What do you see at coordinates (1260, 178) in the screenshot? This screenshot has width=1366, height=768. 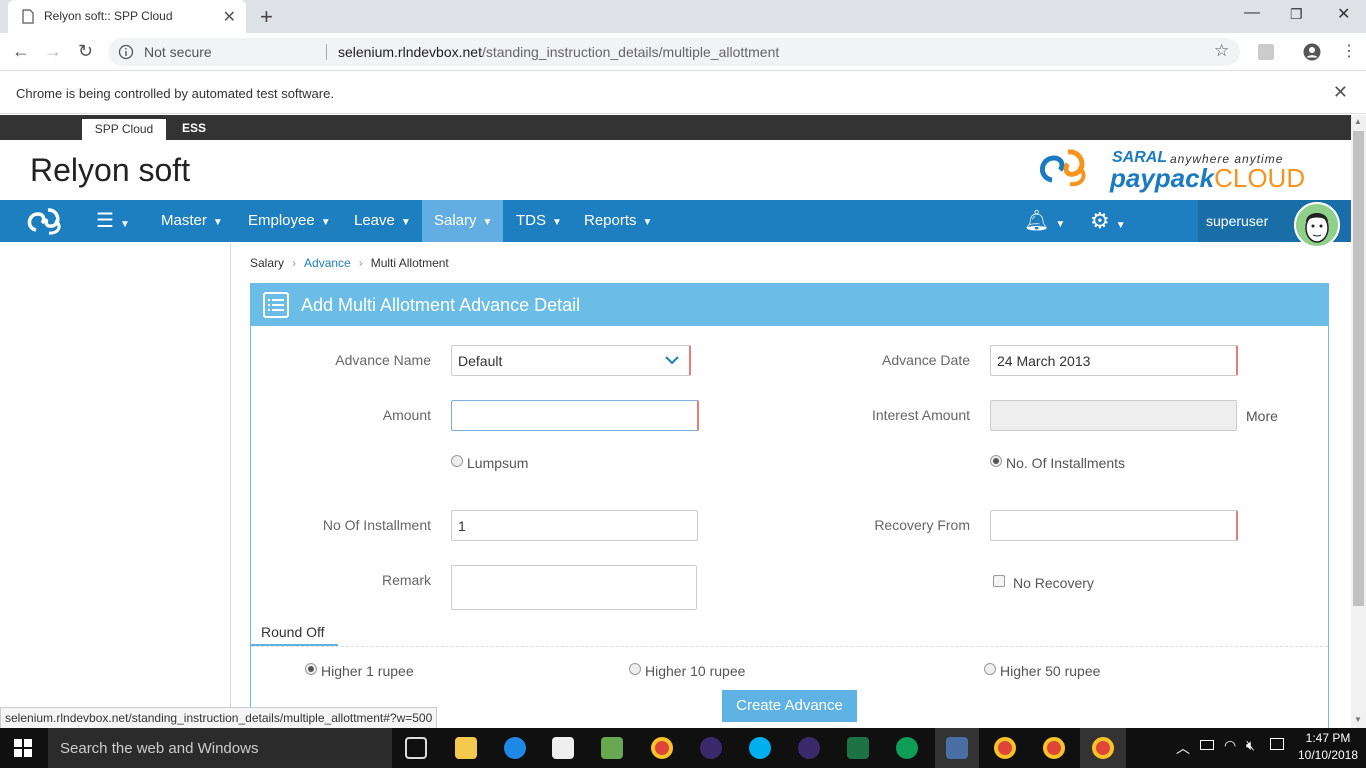 I see `logo-cloud: CLOUD` at bounding box center [1260, 178].